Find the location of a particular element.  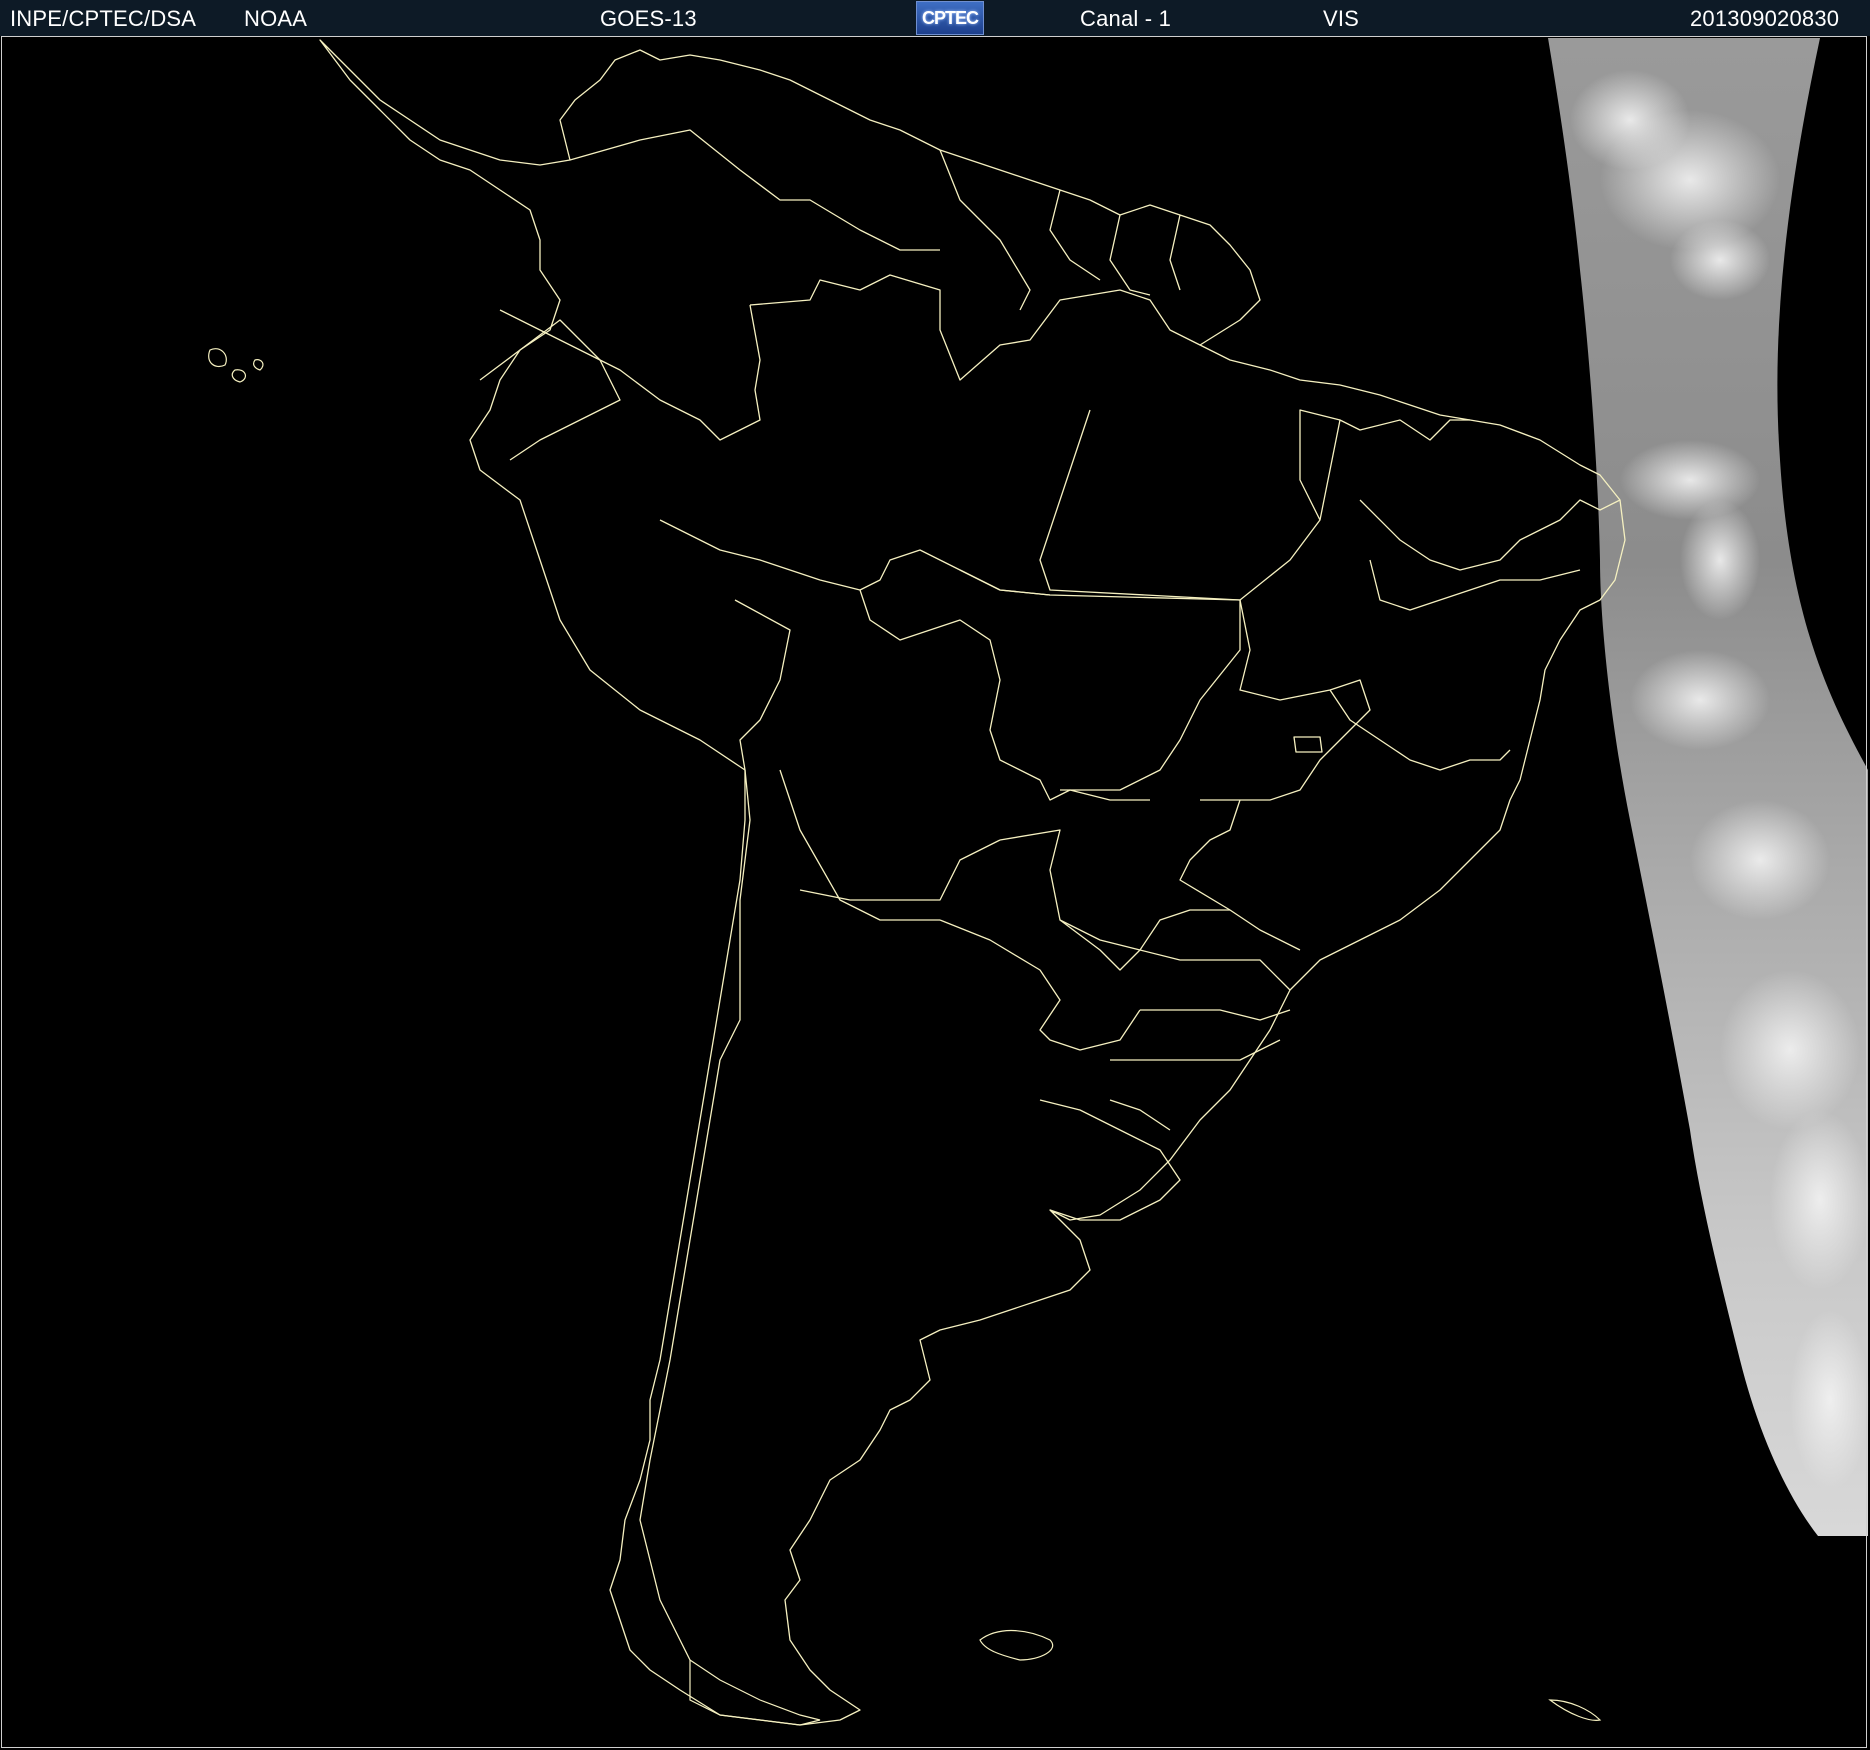

logo-text: CPTEC is located at coordinates (950, 17).